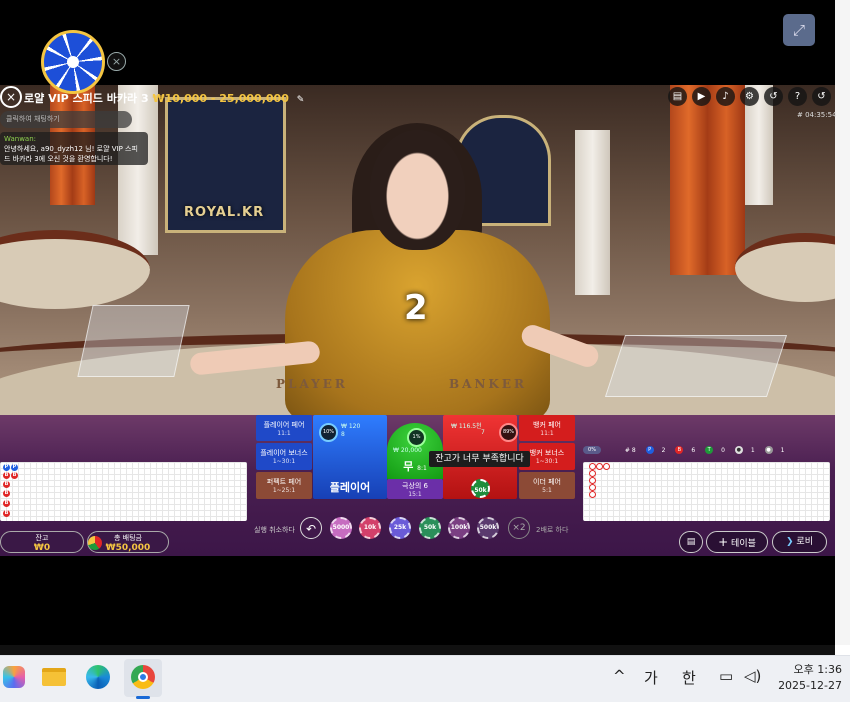  Describe the element at coordinates (773, 96) in the screenshot. I see `history-icon: ↺` at that location.